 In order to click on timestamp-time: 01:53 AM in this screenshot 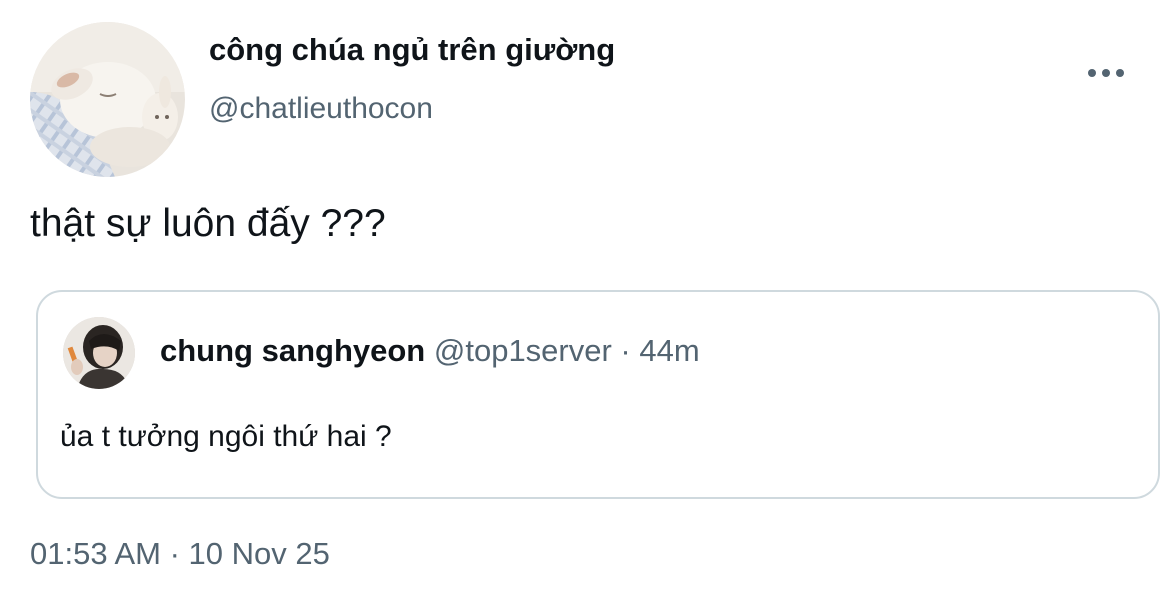, I will do `click(95, 553)`.